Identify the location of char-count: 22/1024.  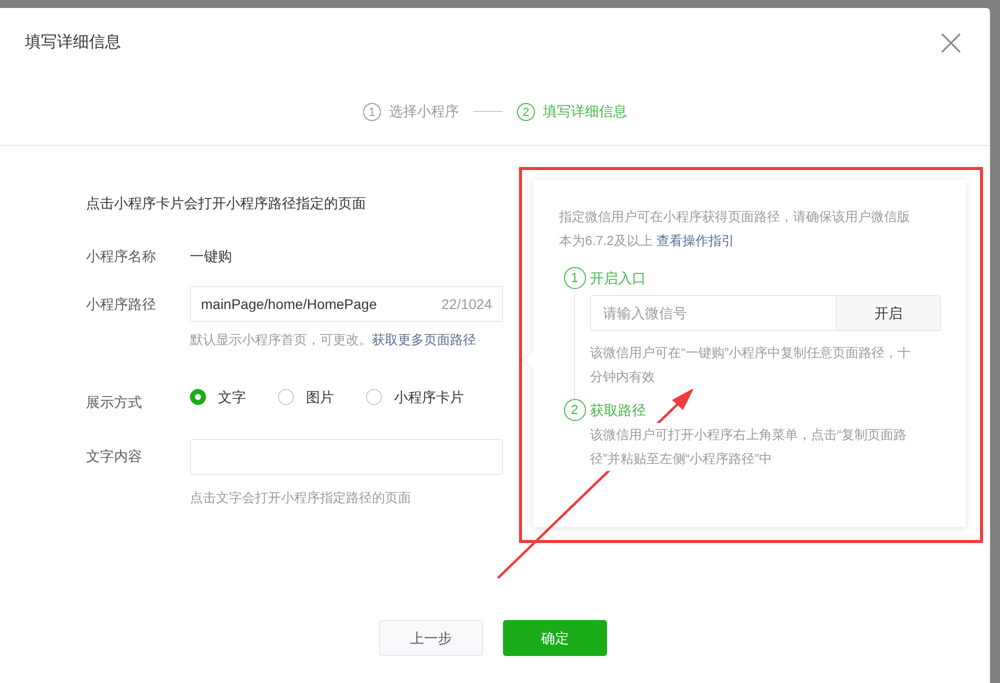
(466, 304).